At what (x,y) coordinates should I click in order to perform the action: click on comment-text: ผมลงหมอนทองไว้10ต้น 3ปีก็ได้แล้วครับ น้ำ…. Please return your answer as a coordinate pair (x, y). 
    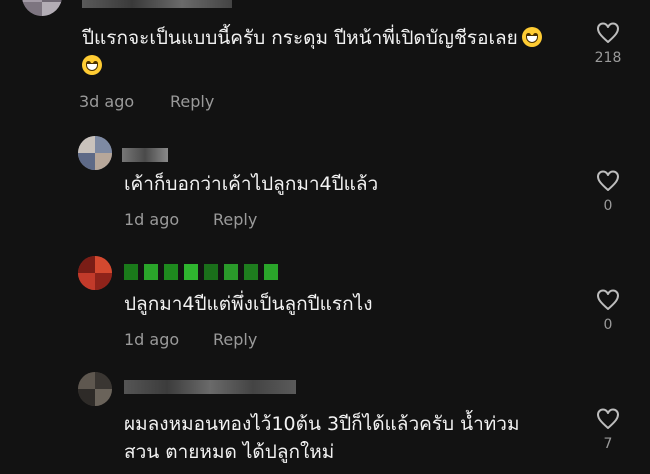
    Looking at the image, I should click on (322, 438).